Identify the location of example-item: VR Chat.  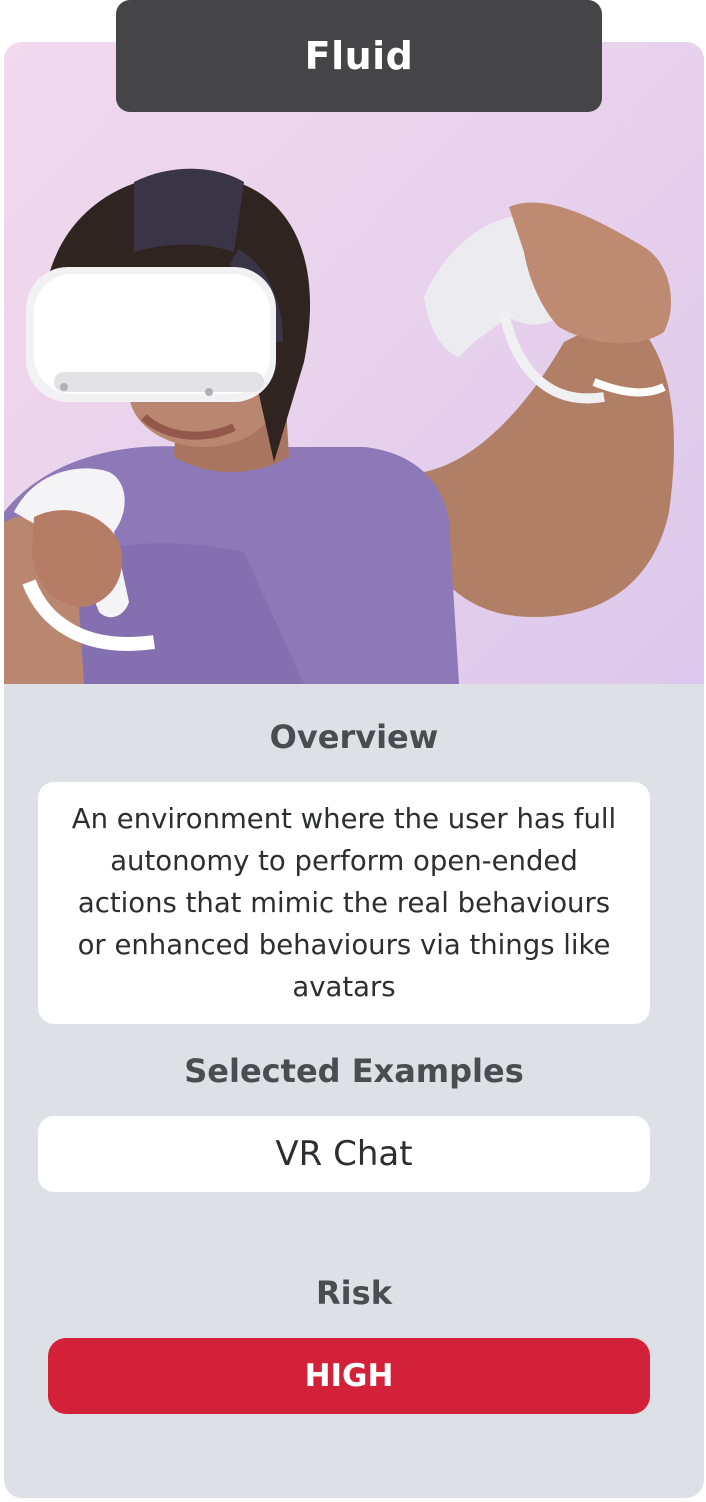
(344, 1154).